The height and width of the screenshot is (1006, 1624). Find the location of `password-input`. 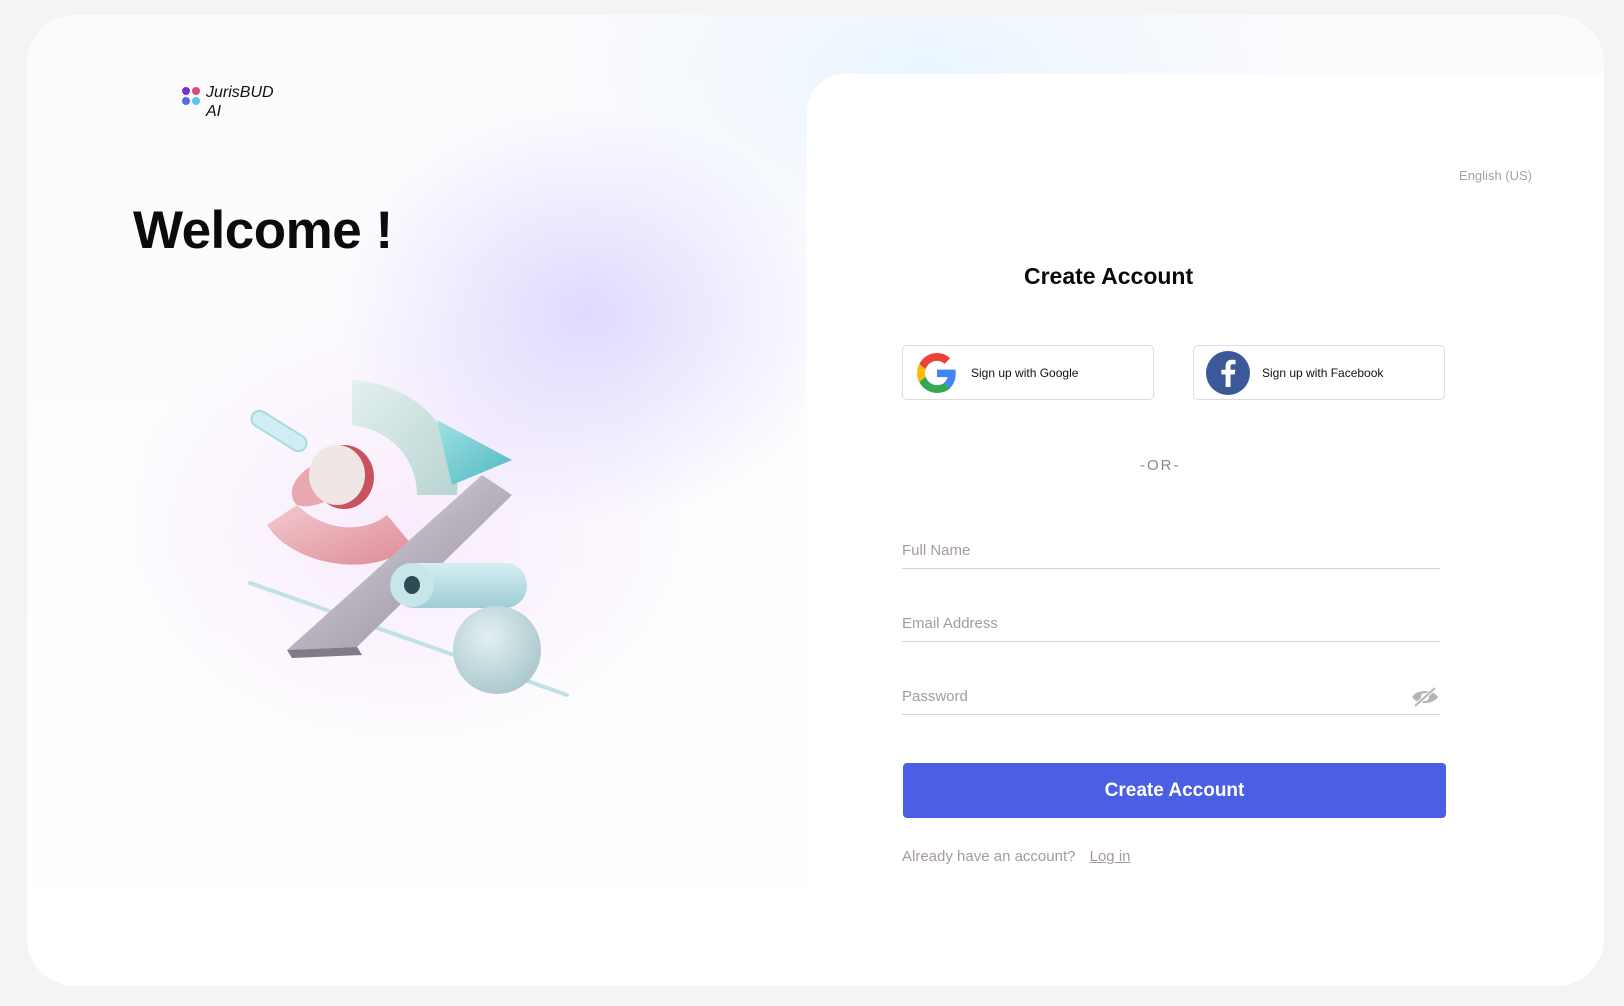

password-input is located at coordinates (1171, 696).